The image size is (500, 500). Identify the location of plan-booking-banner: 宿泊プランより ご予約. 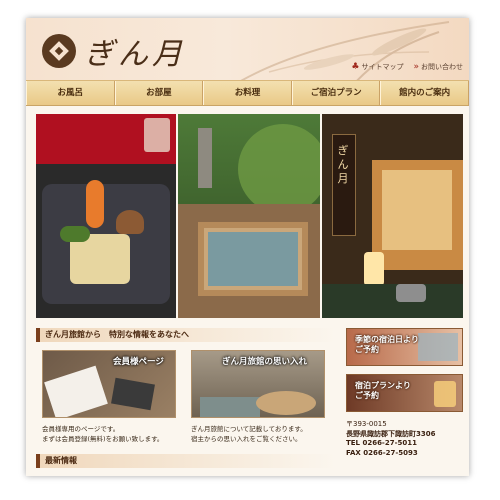
(404, 393).